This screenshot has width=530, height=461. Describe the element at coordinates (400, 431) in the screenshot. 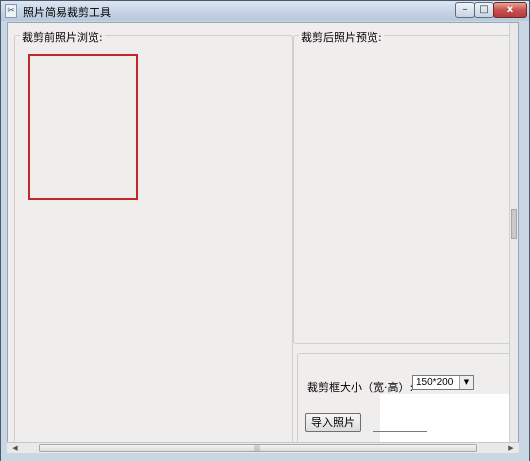

I see `divider` at that location.